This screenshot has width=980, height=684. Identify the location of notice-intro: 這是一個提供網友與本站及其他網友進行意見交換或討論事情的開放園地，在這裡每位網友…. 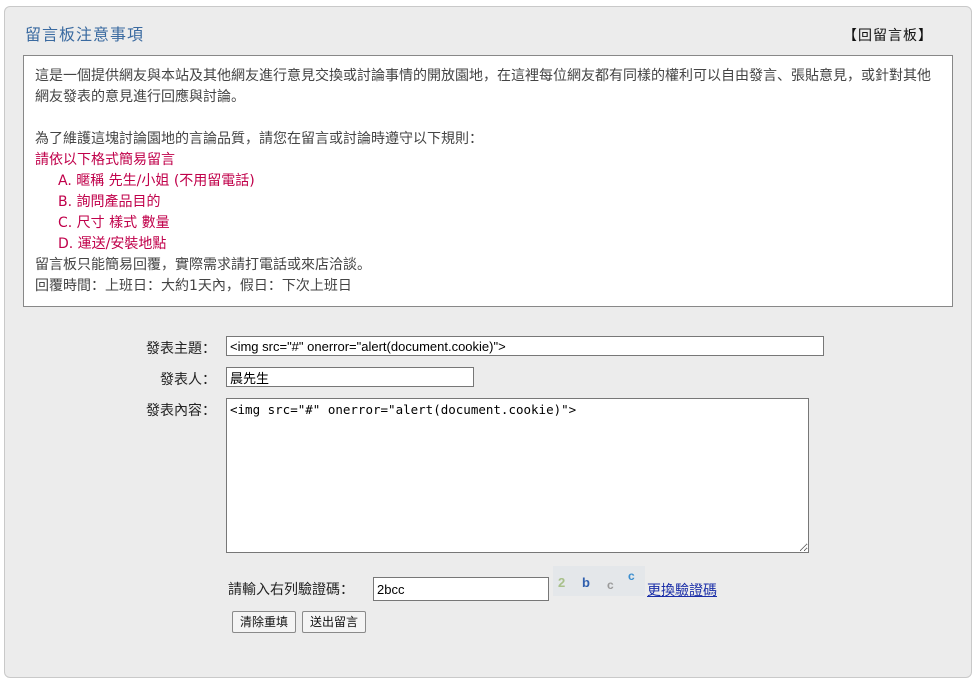
(483, 86).